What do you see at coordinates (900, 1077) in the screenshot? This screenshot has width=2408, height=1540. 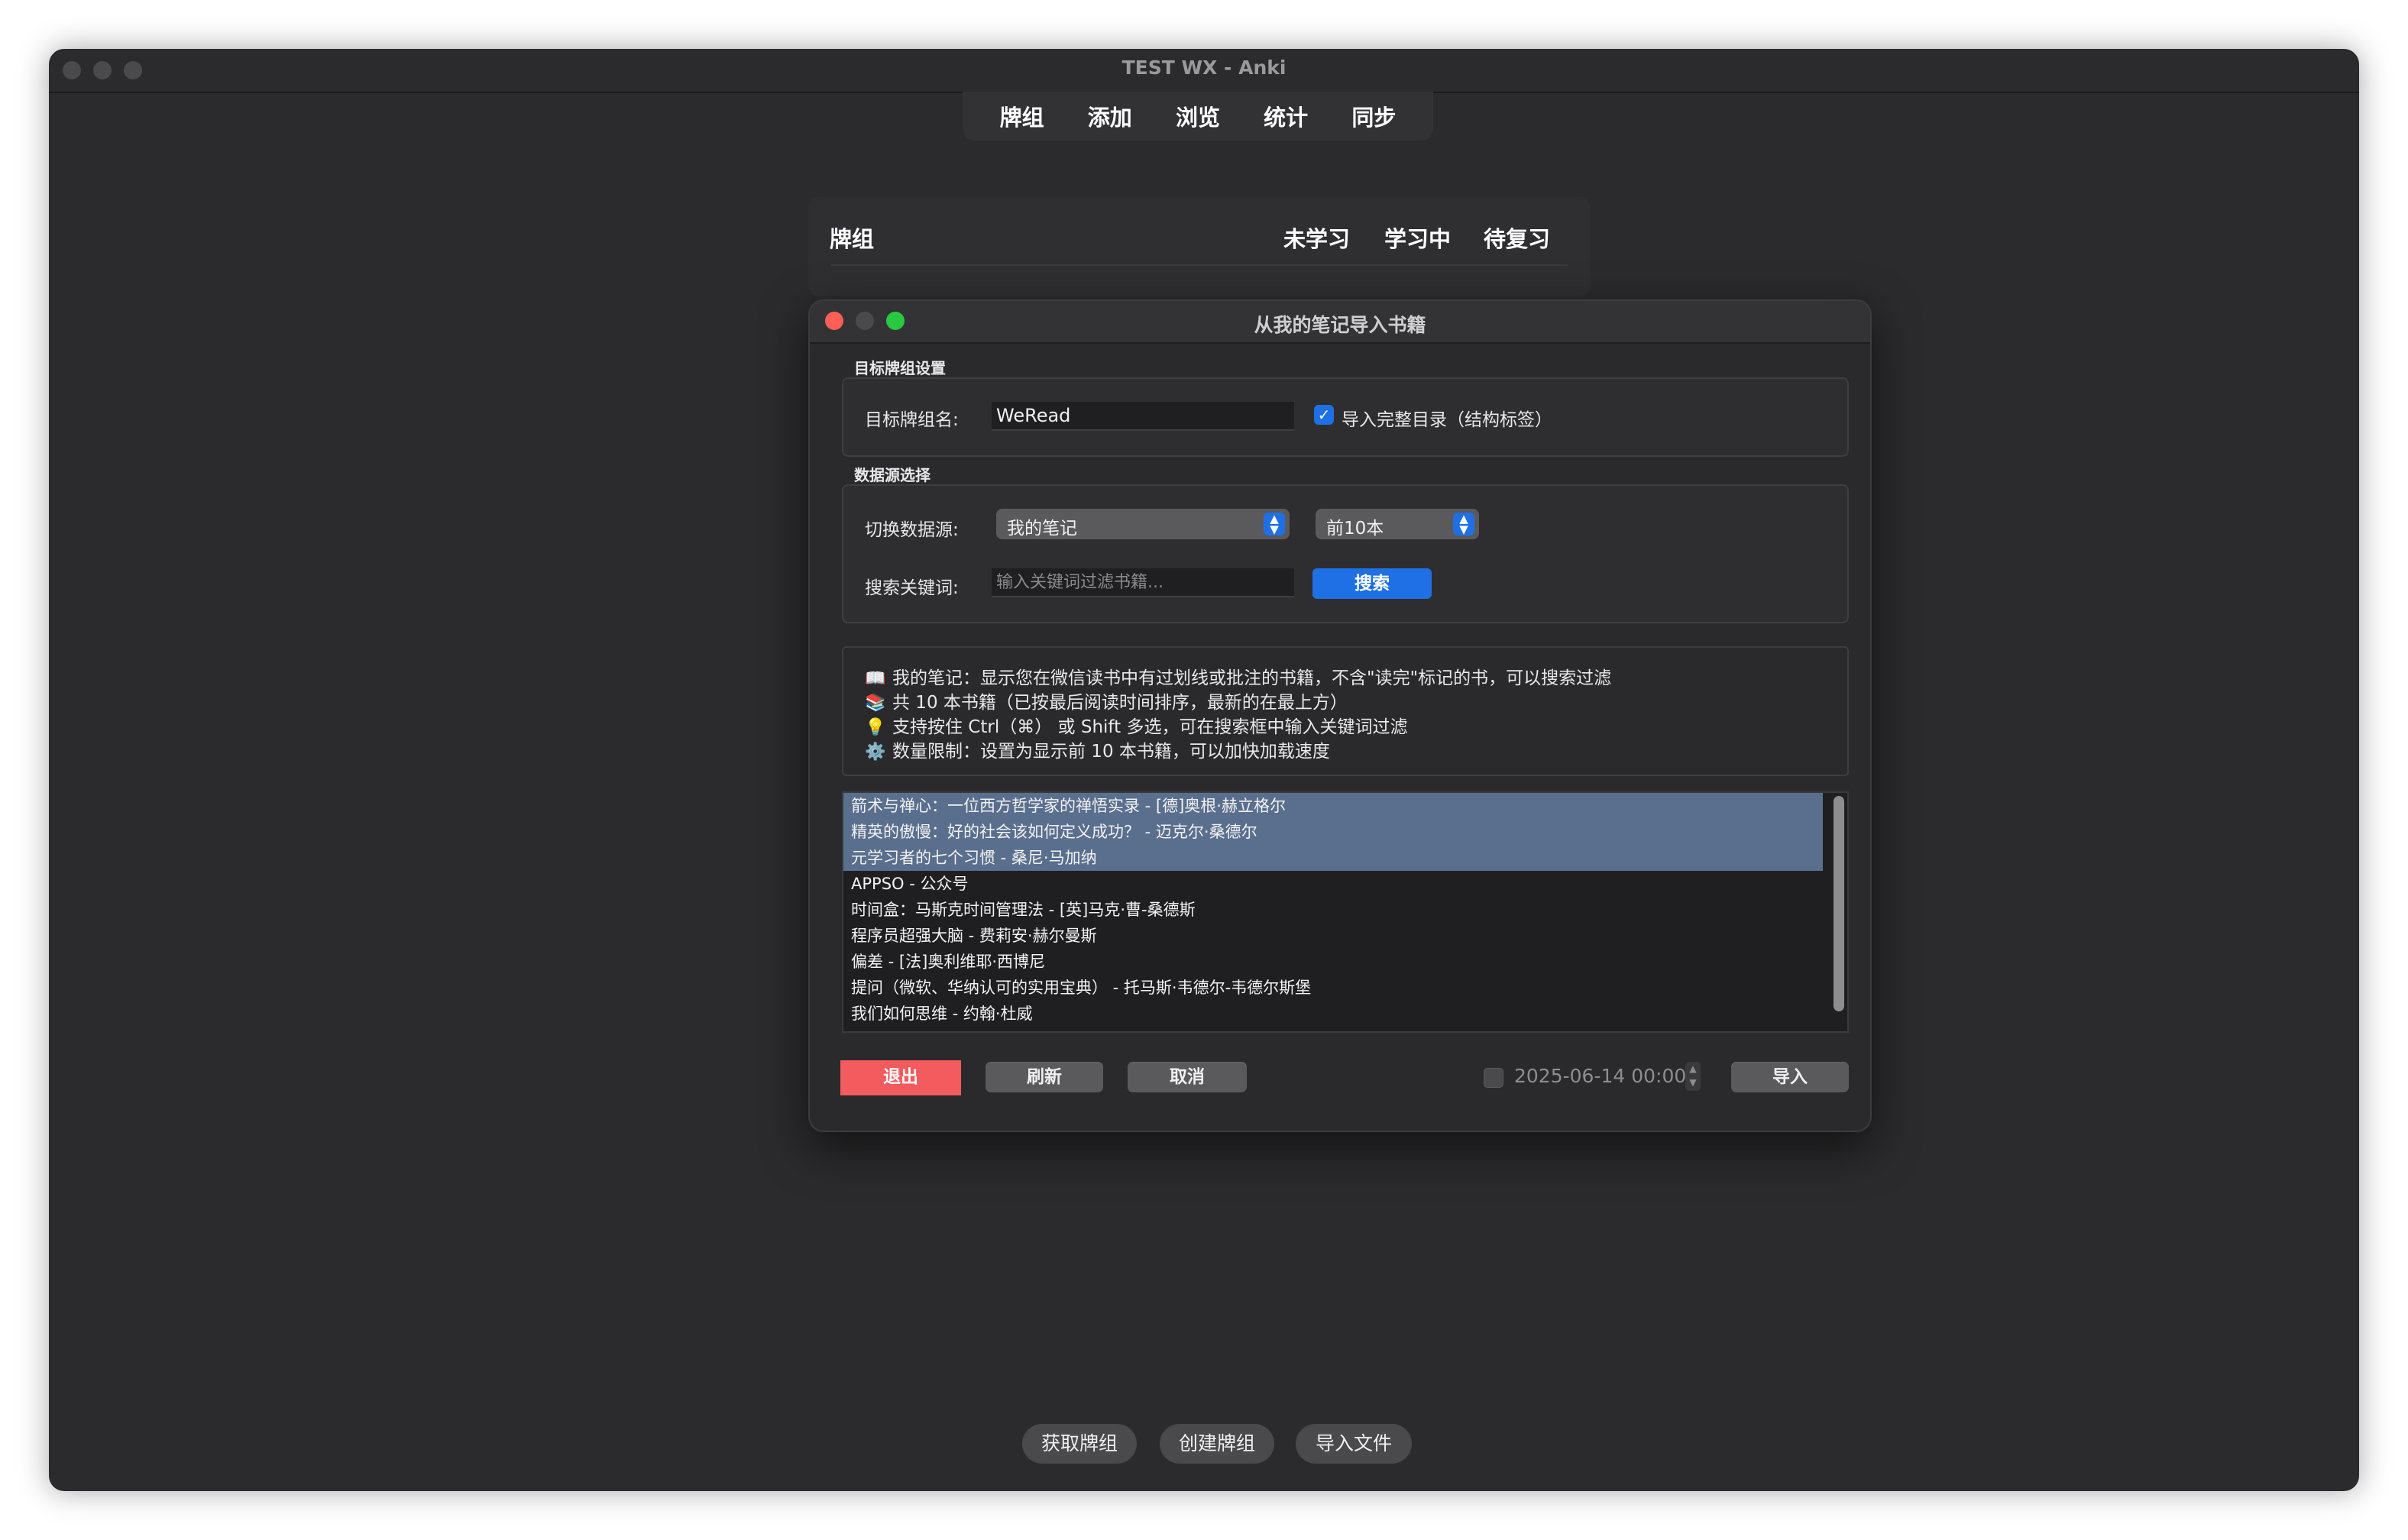 I see `quit-button: 退出` at bounding box center [900, 1077].